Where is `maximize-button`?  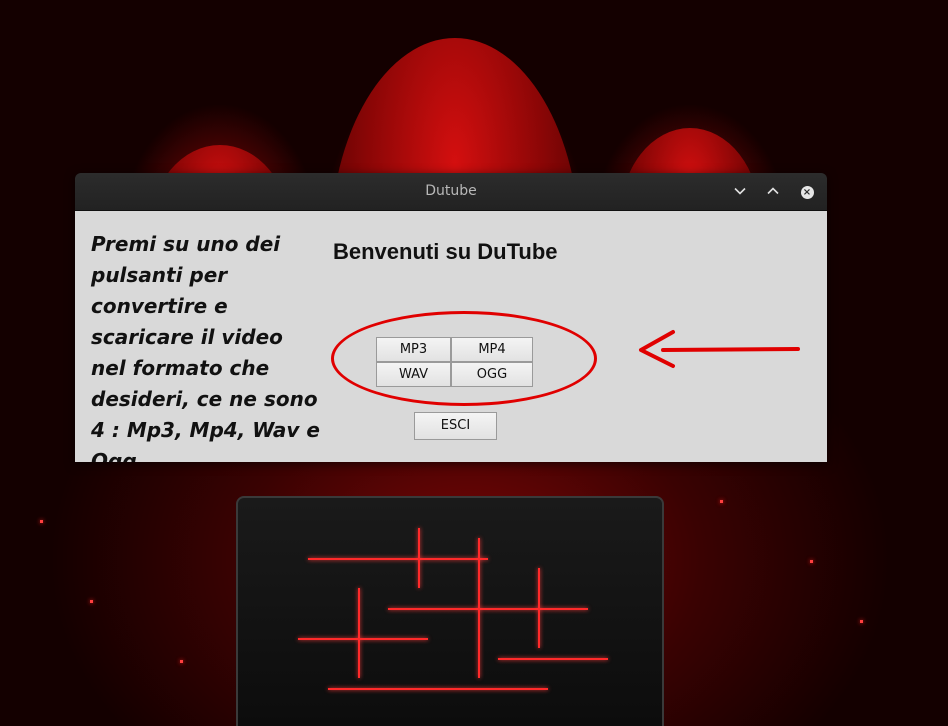
maximize-button is located at coordinates (773, 191).